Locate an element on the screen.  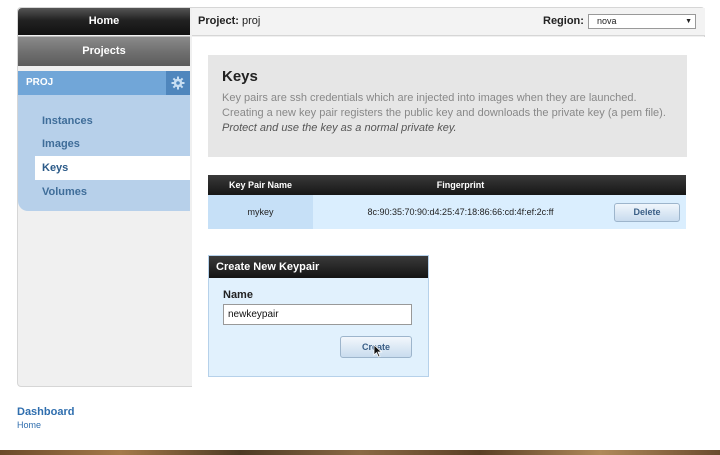
project-name: PROJ is located at coordinates (40, 82).